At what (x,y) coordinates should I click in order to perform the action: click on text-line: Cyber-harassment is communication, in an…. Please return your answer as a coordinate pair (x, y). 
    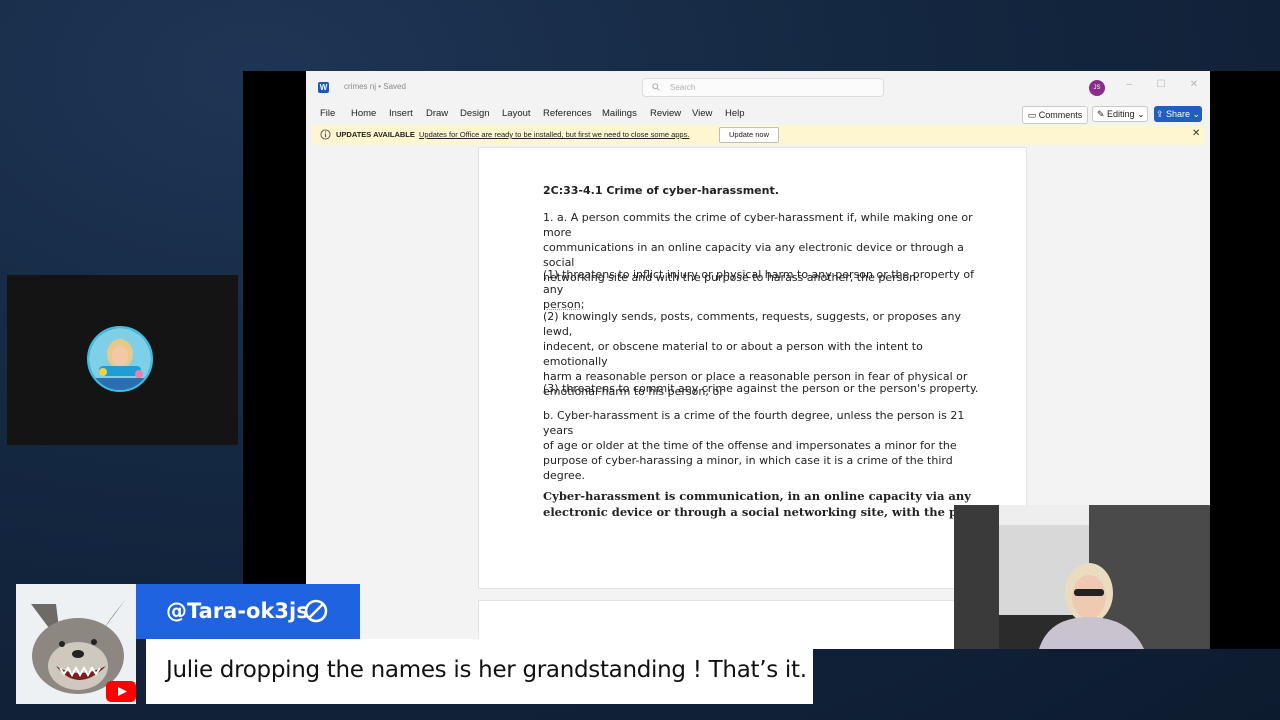
    Looking at the image, I should click on (757, 496).